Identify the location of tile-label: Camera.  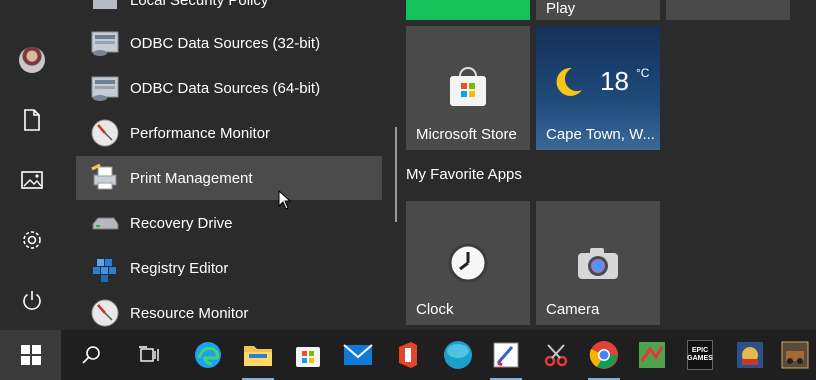
(573, 309).